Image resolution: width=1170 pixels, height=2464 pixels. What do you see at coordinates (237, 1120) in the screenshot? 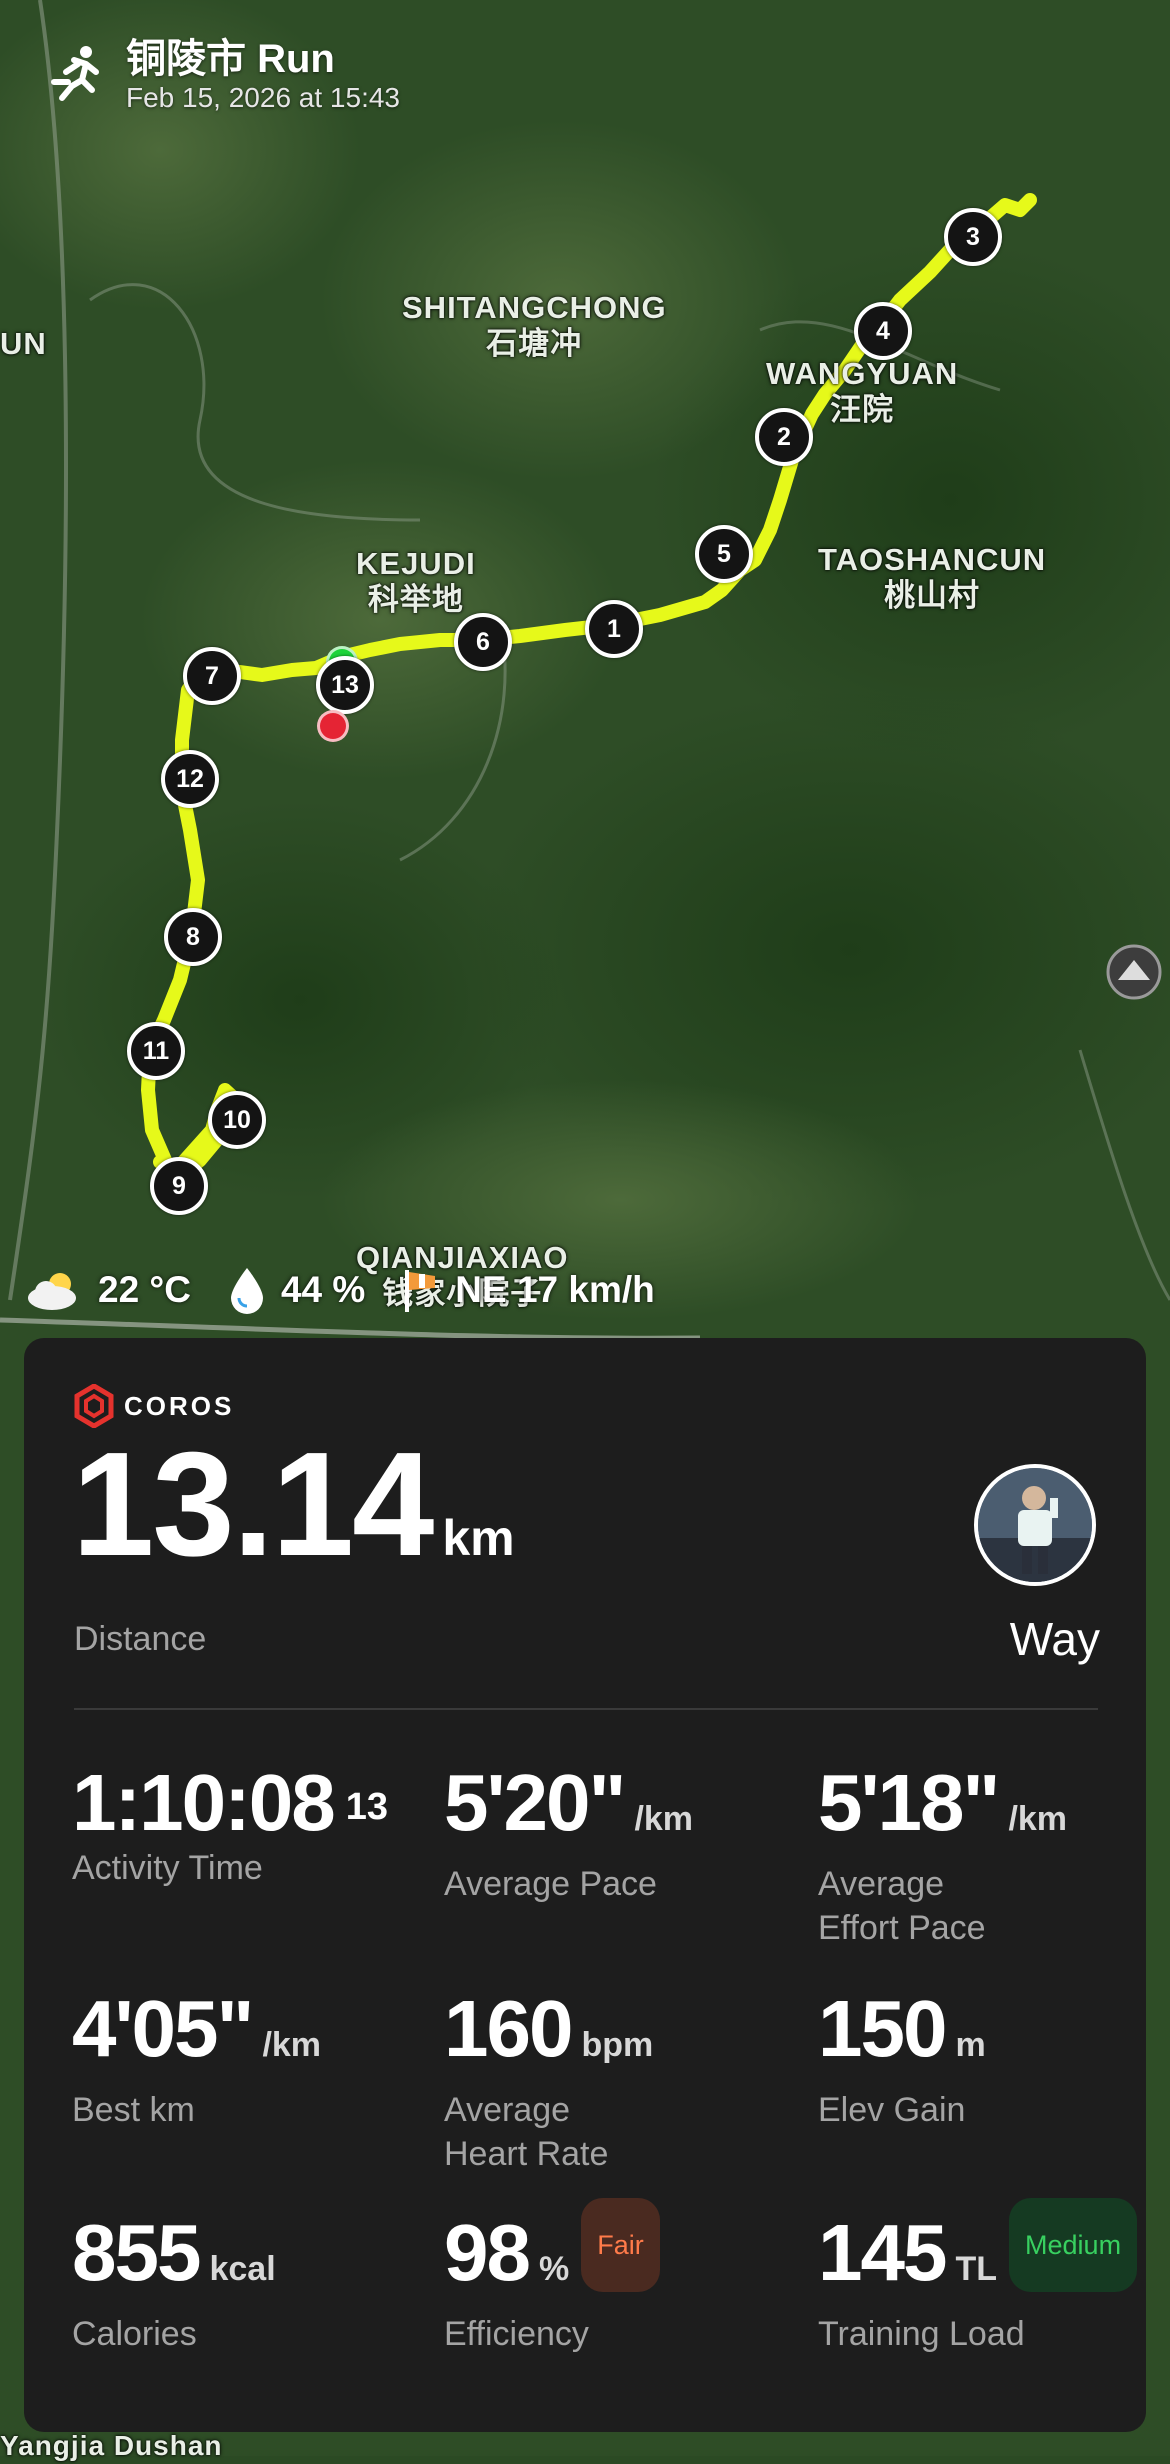
I see `km-marker-10: 10` at bounding box center [237, 1120].